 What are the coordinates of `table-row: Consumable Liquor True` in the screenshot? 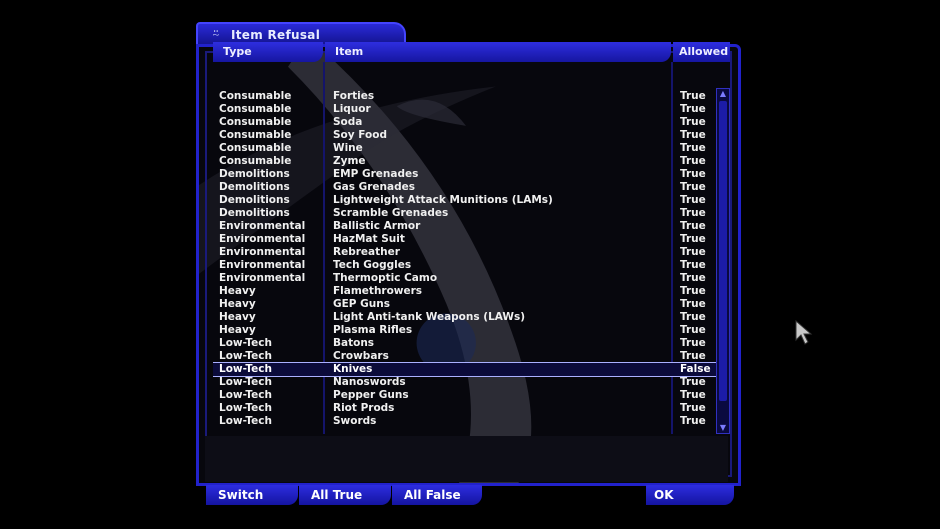 It's located at (465, 109).